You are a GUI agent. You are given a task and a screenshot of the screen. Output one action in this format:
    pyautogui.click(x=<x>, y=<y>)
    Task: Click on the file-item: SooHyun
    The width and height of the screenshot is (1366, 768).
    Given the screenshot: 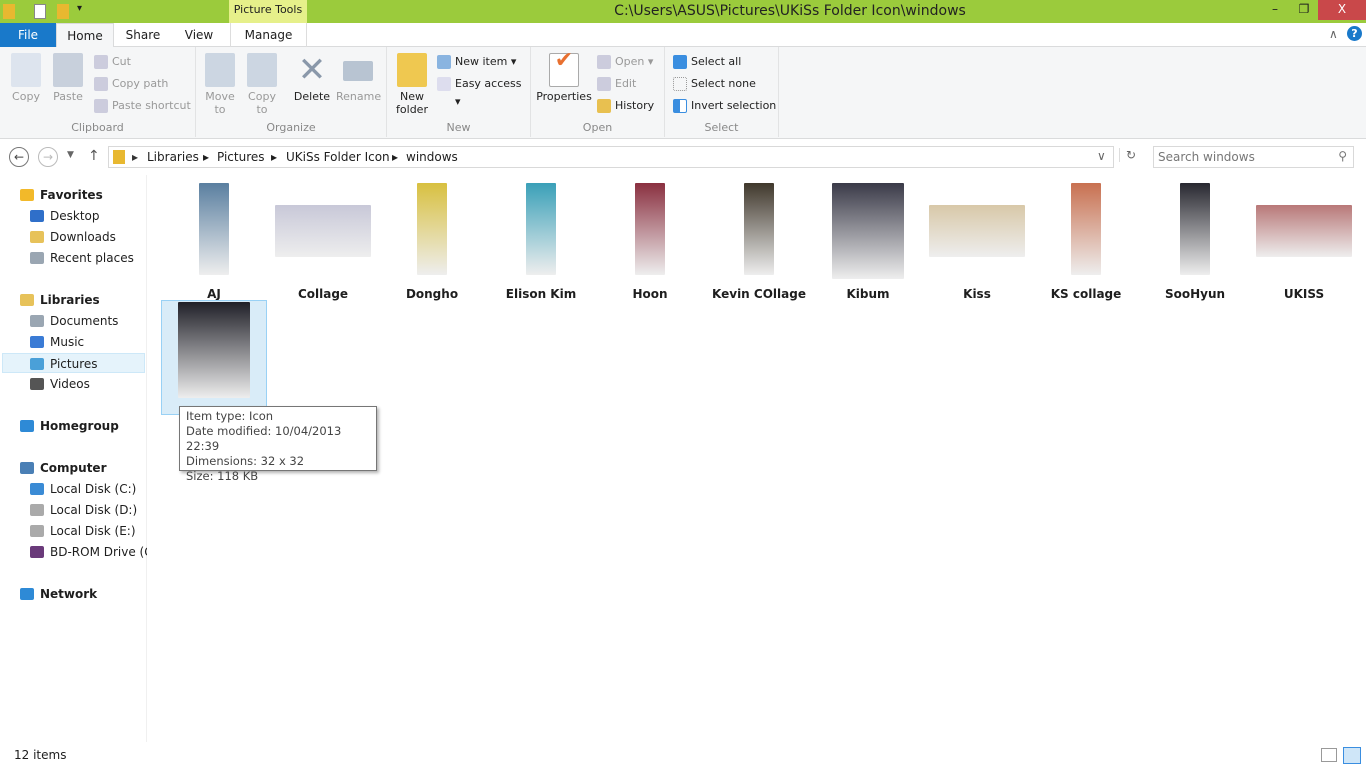 What is the action you would take?
    pyautogui.click(x=1195, y=242)
    